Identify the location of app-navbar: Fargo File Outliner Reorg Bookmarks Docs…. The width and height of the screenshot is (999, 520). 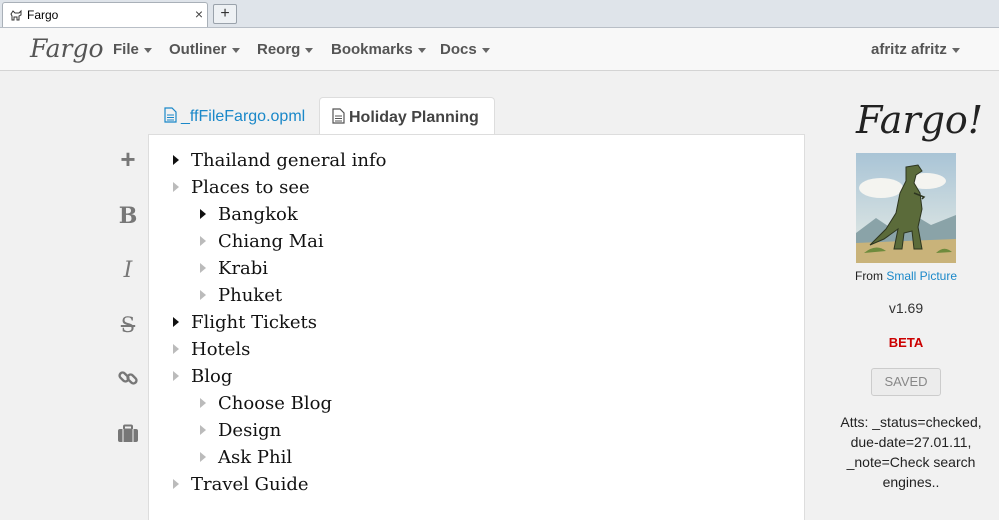
(499, 49).